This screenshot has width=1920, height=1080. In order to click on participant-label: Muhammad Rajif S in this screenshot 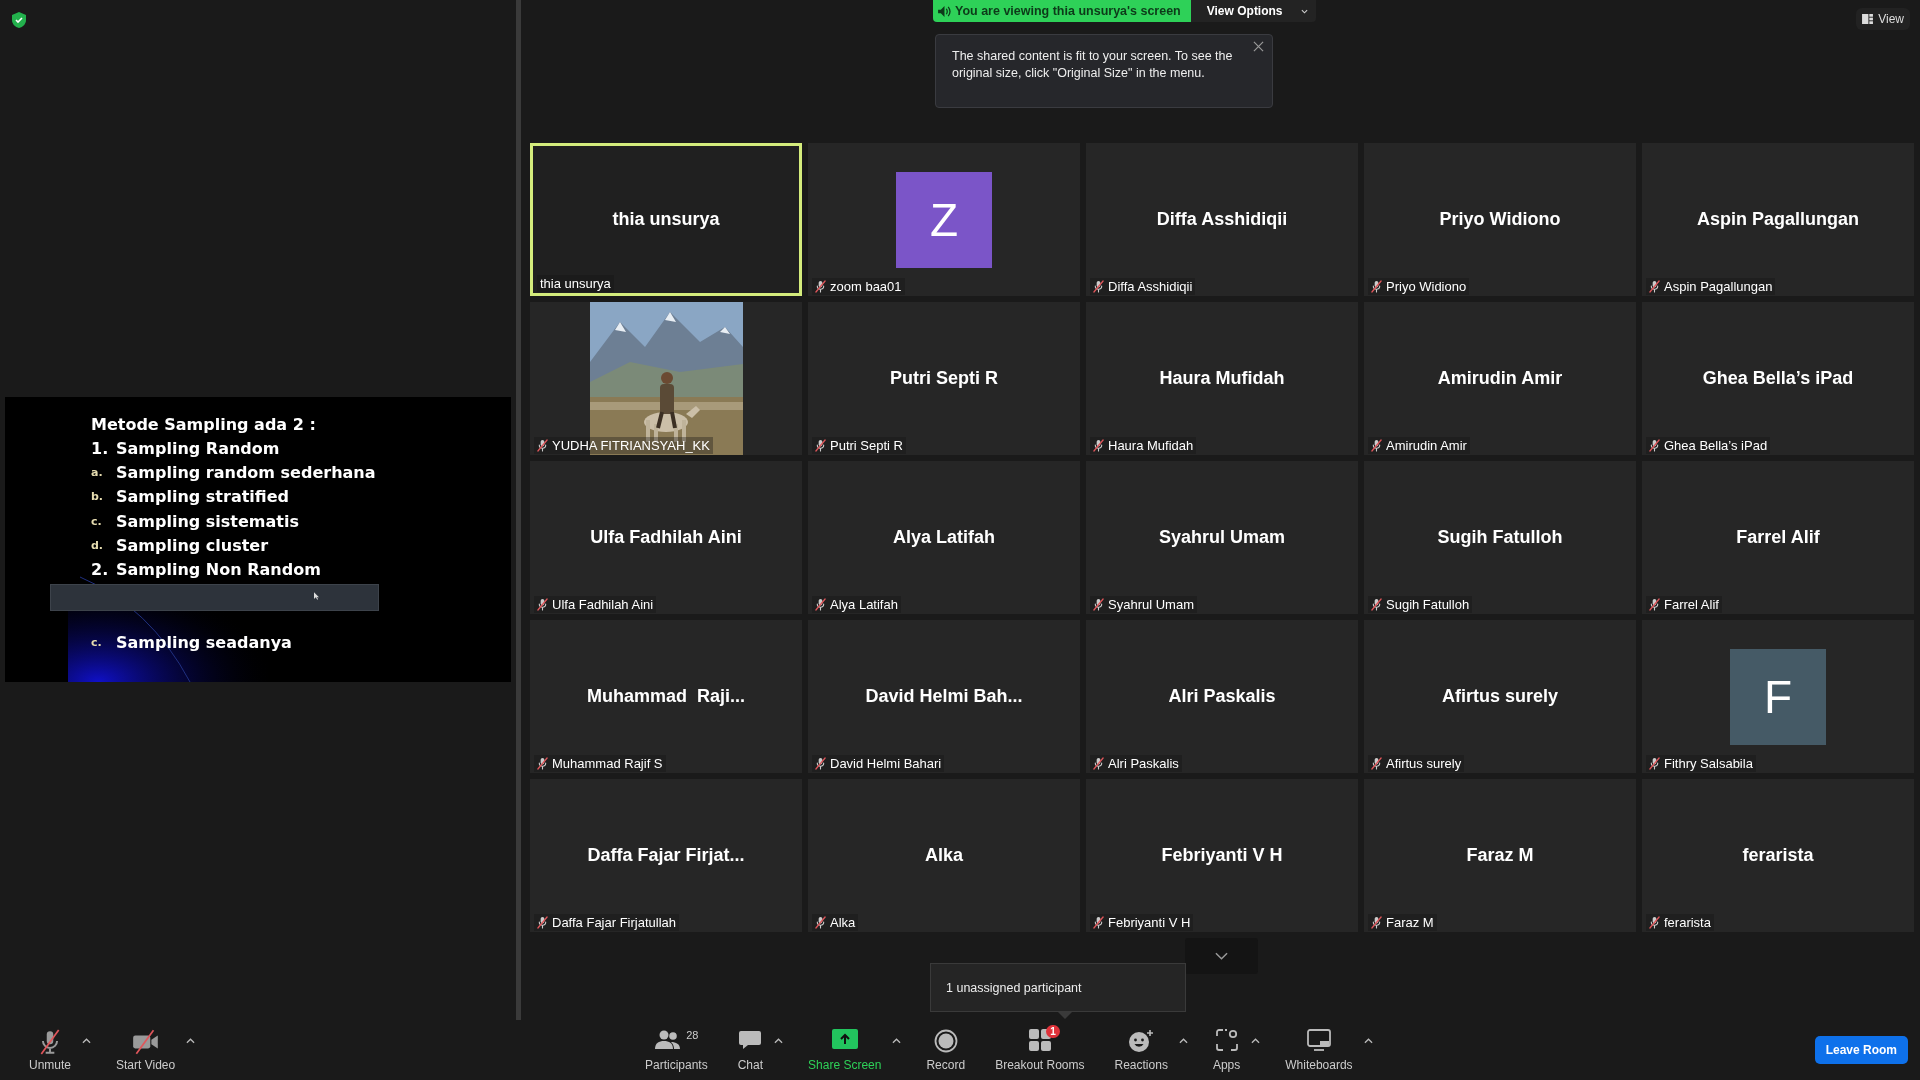, I will do `click(607, 763)`.